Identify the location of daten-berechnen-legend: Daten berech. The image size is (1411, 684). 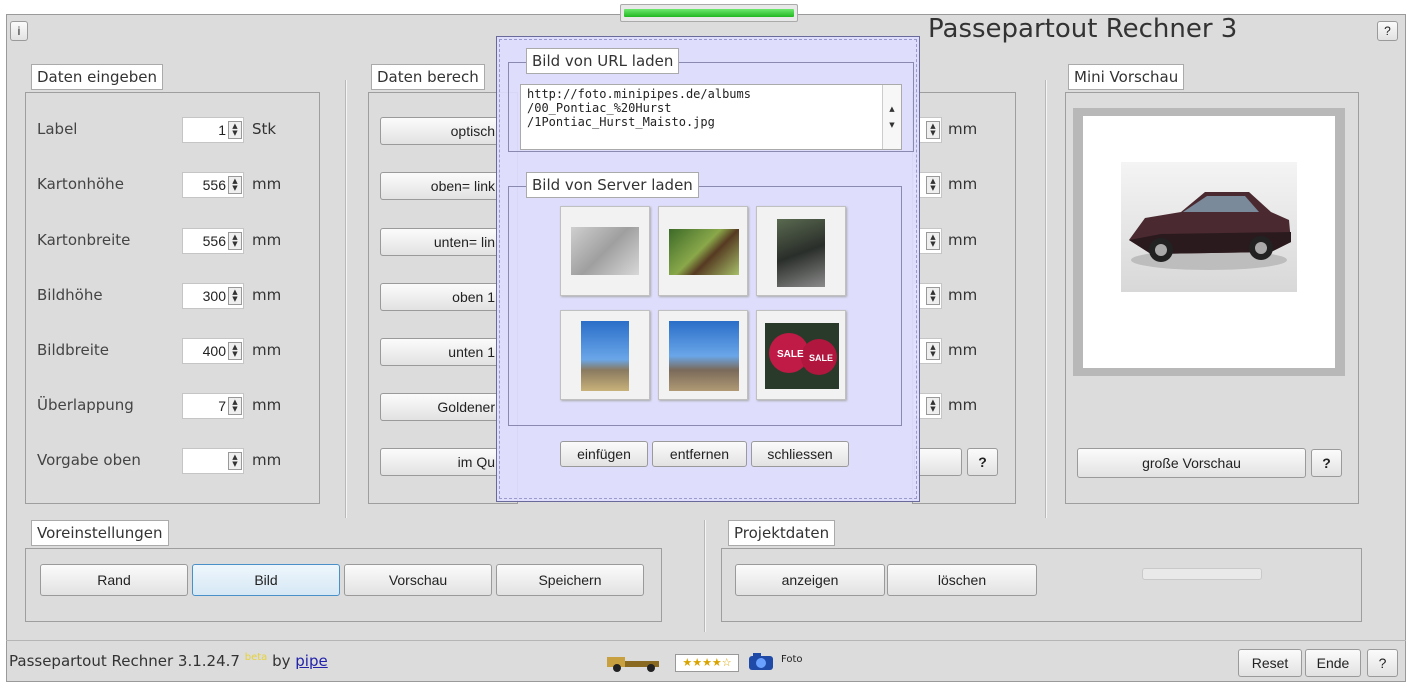
(428, 77).